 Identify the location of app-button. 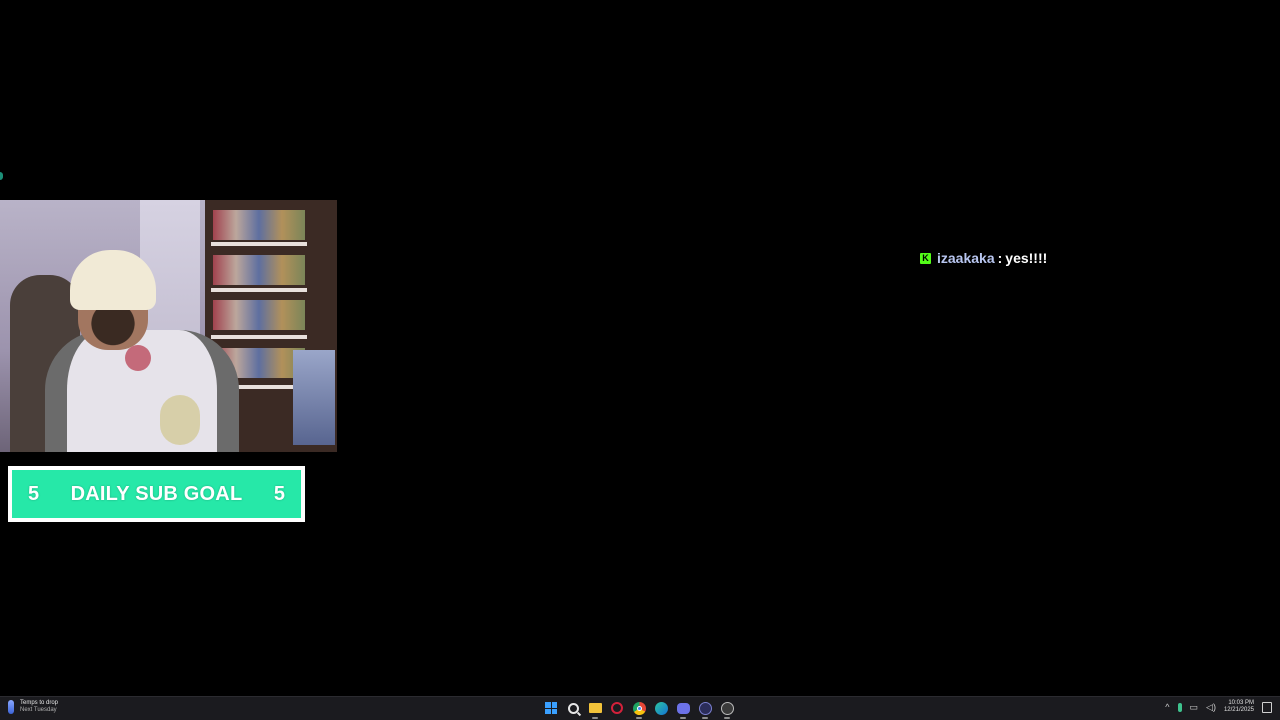
(705, 709).